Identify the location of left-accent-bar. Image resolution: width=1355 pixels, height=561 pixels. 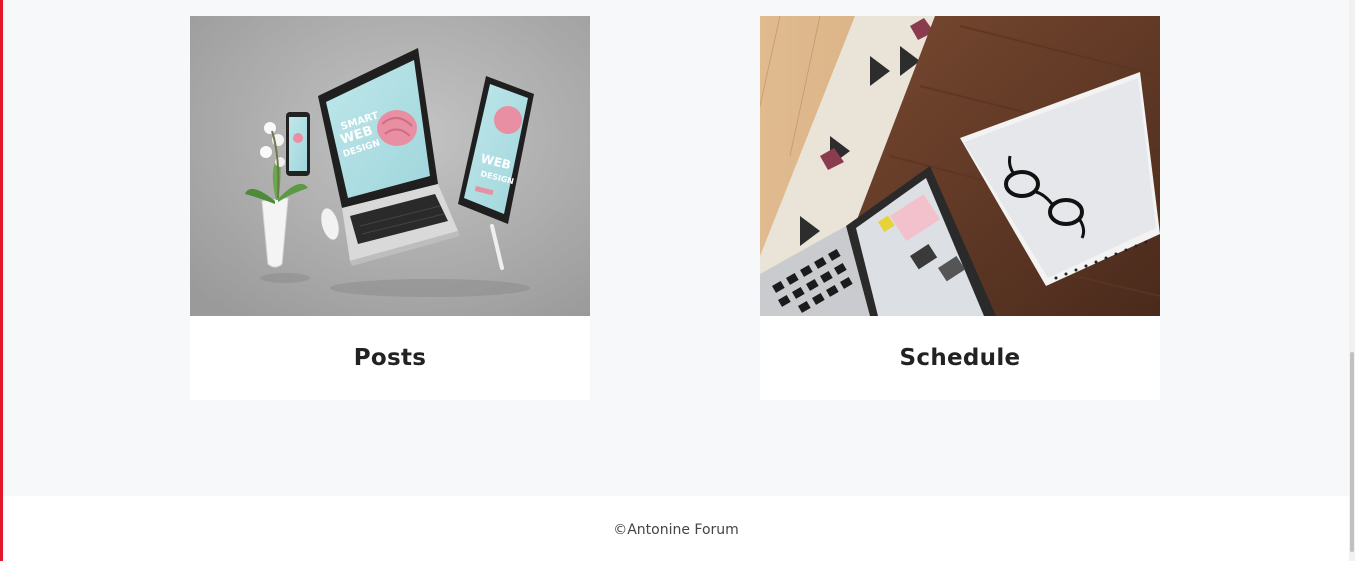
(1, 280).